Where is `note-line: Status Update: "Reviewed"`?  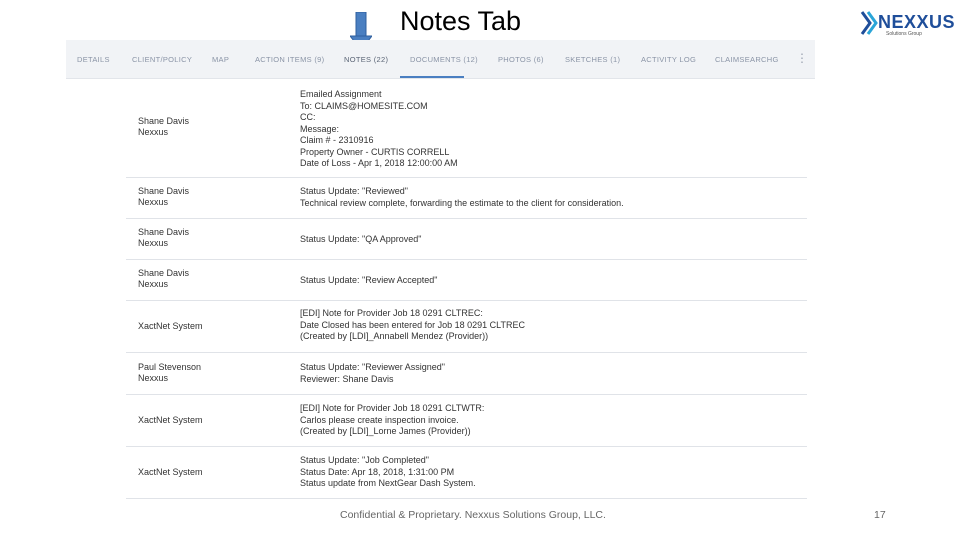 note-line: Status Update: "Reviewed" is located at coordinates (354, 191).